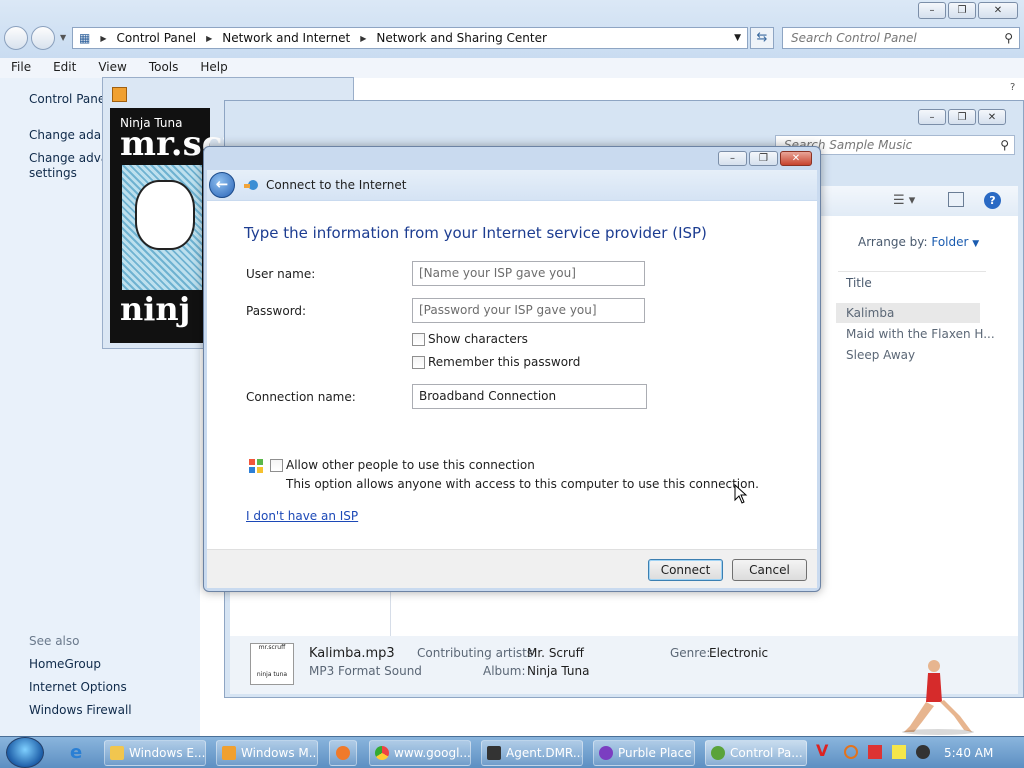 Image resolution: width=1024 pixels, height=768 pixels. I want to click on breadcrumb-control-panel: Control Panel, so click(157, 38).